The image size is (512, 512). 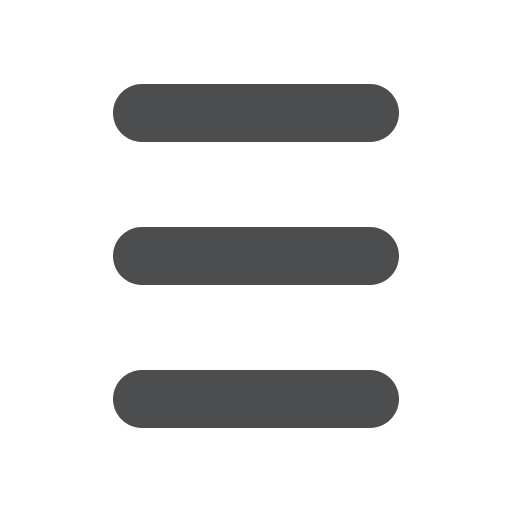 What do you see at coordinates (256, 113) in the screenshot?
I see `menu-bar-top` at bounding box center [256, 113].